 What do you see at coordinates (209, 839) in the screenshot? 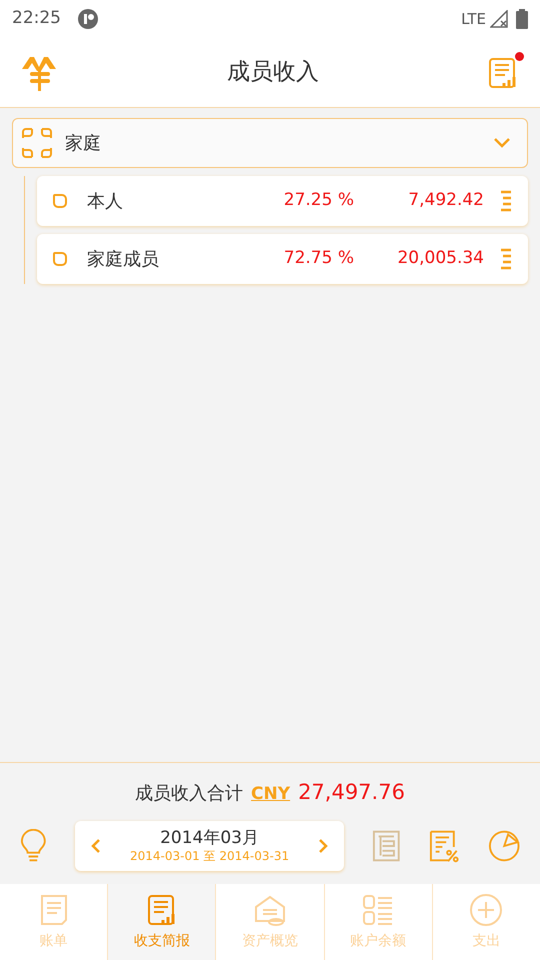
I see `period-month: 2014年03月` at bounding box center [209, 839].